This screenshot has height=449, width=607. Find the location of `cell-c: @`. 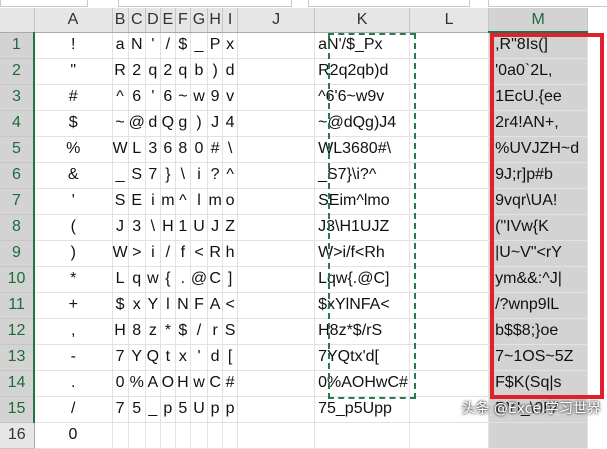

cell-c: @ is located at coordinates (137, 123).